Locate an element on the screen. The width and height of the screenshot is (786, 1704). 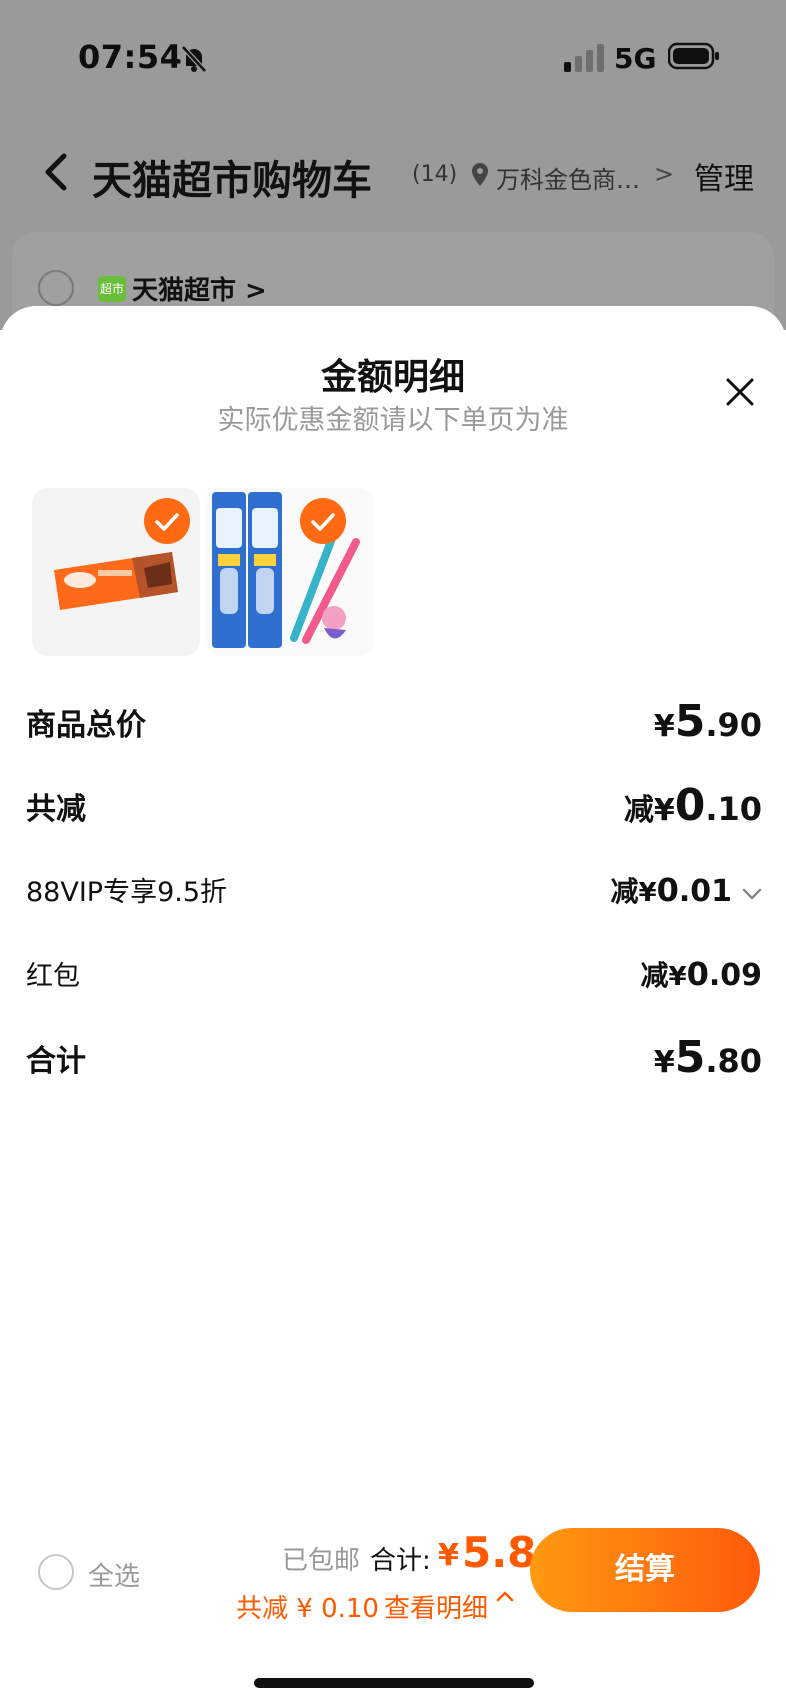
sheet-subtitle: 实际优惠金额请以下单页为准 is located at coordinates (393, 420).